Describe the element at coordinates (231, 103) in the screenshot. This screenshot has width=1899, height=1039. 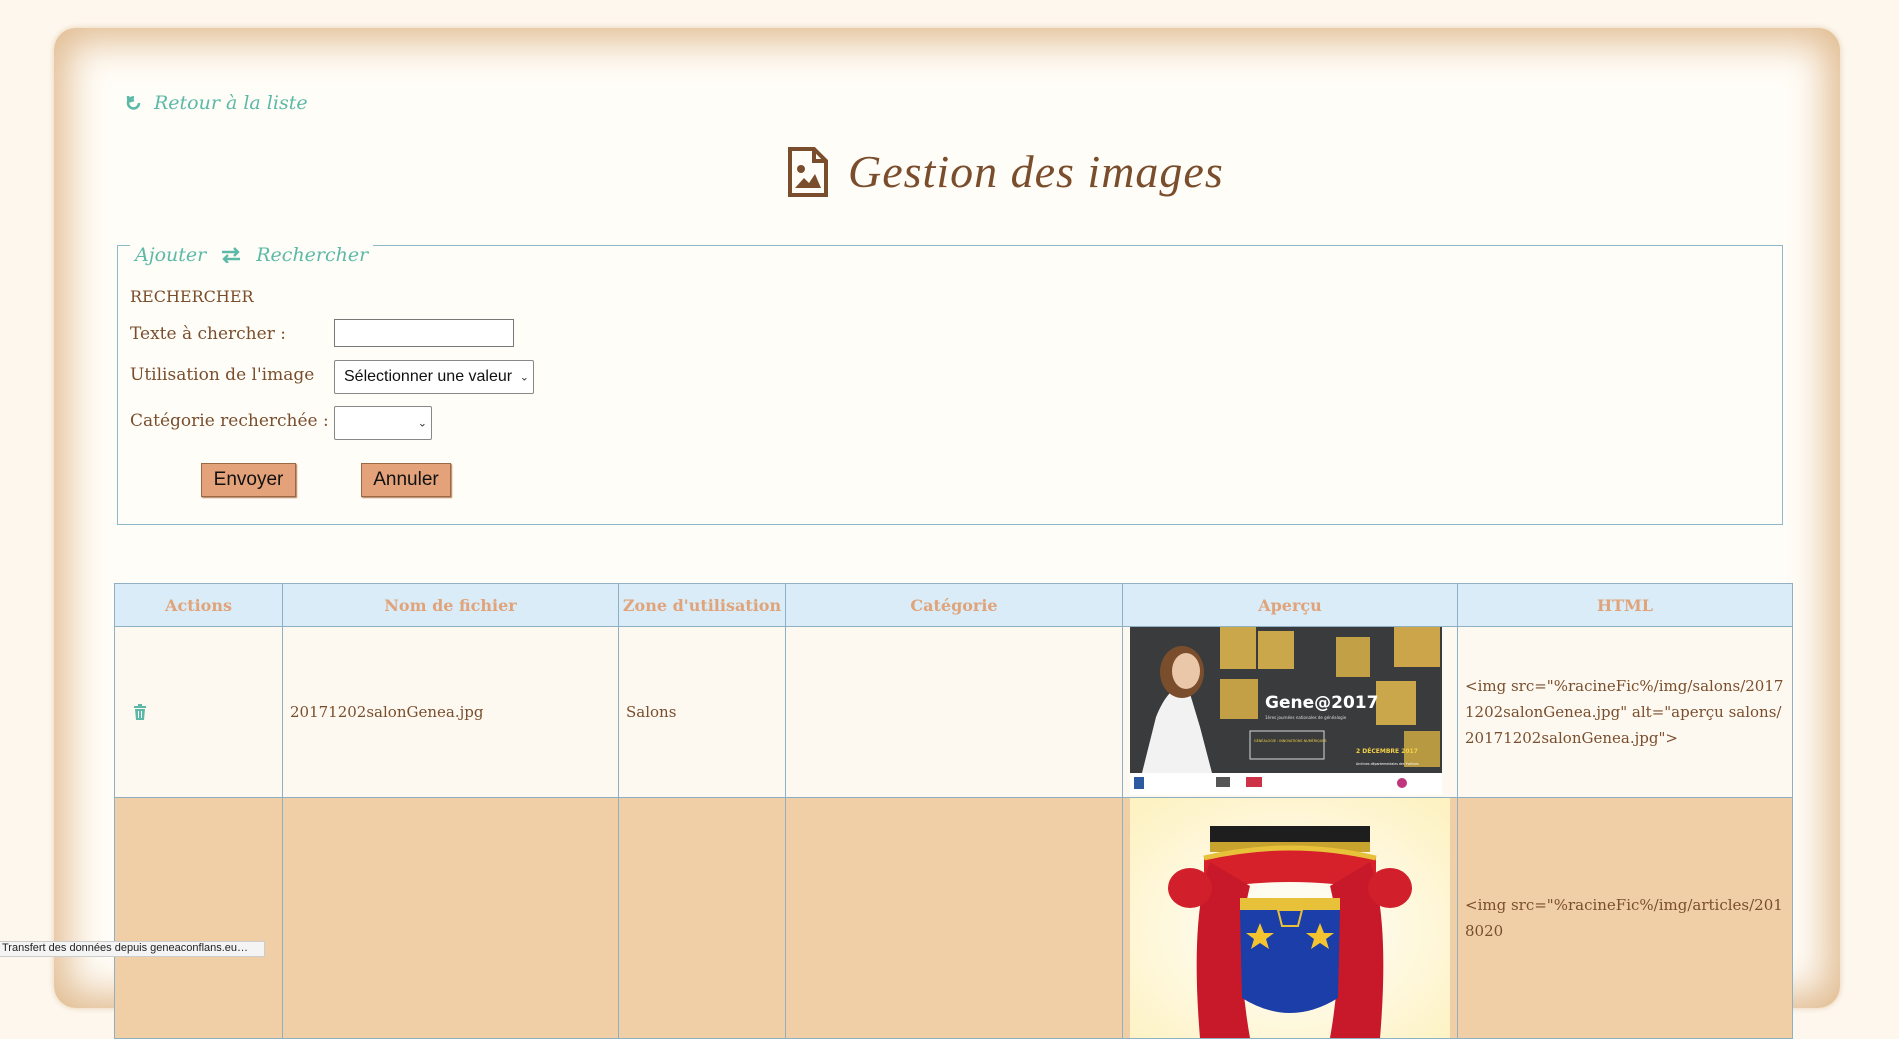
I see `back-label: Retour à la liste` at that location.